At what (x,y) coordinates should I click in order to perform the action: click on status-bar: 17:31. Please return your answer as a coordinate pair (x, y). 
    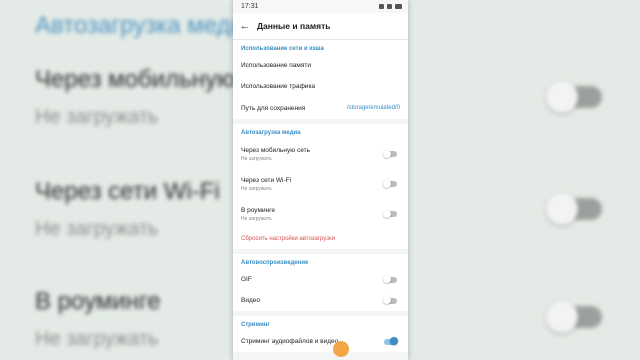
    Looking at the image, I should click on (320, 6).